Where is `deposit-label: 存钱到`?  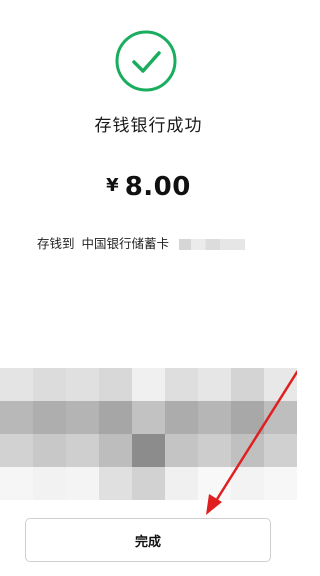 deposit-label: 存钱到 is located at coordinates (56, 243).